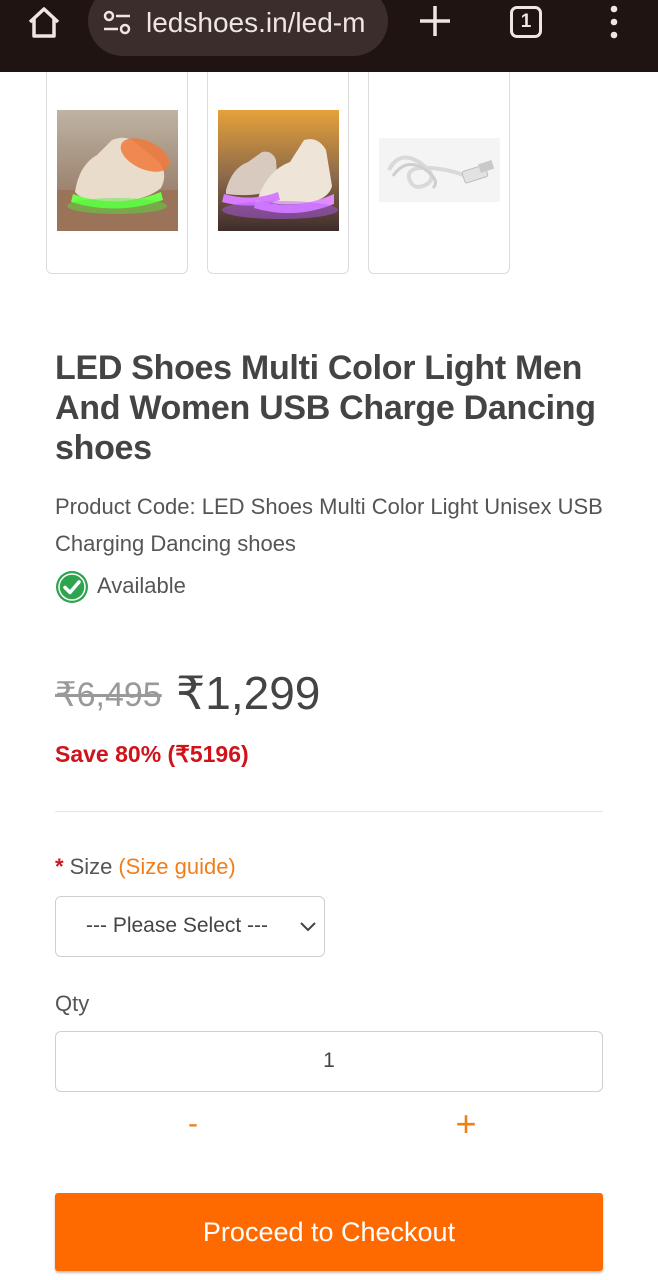 Image resolution: width=658 pixels, height=1280 pixels. I want to click on savings-text: Save 80% (₹5196), so click(152, 754).